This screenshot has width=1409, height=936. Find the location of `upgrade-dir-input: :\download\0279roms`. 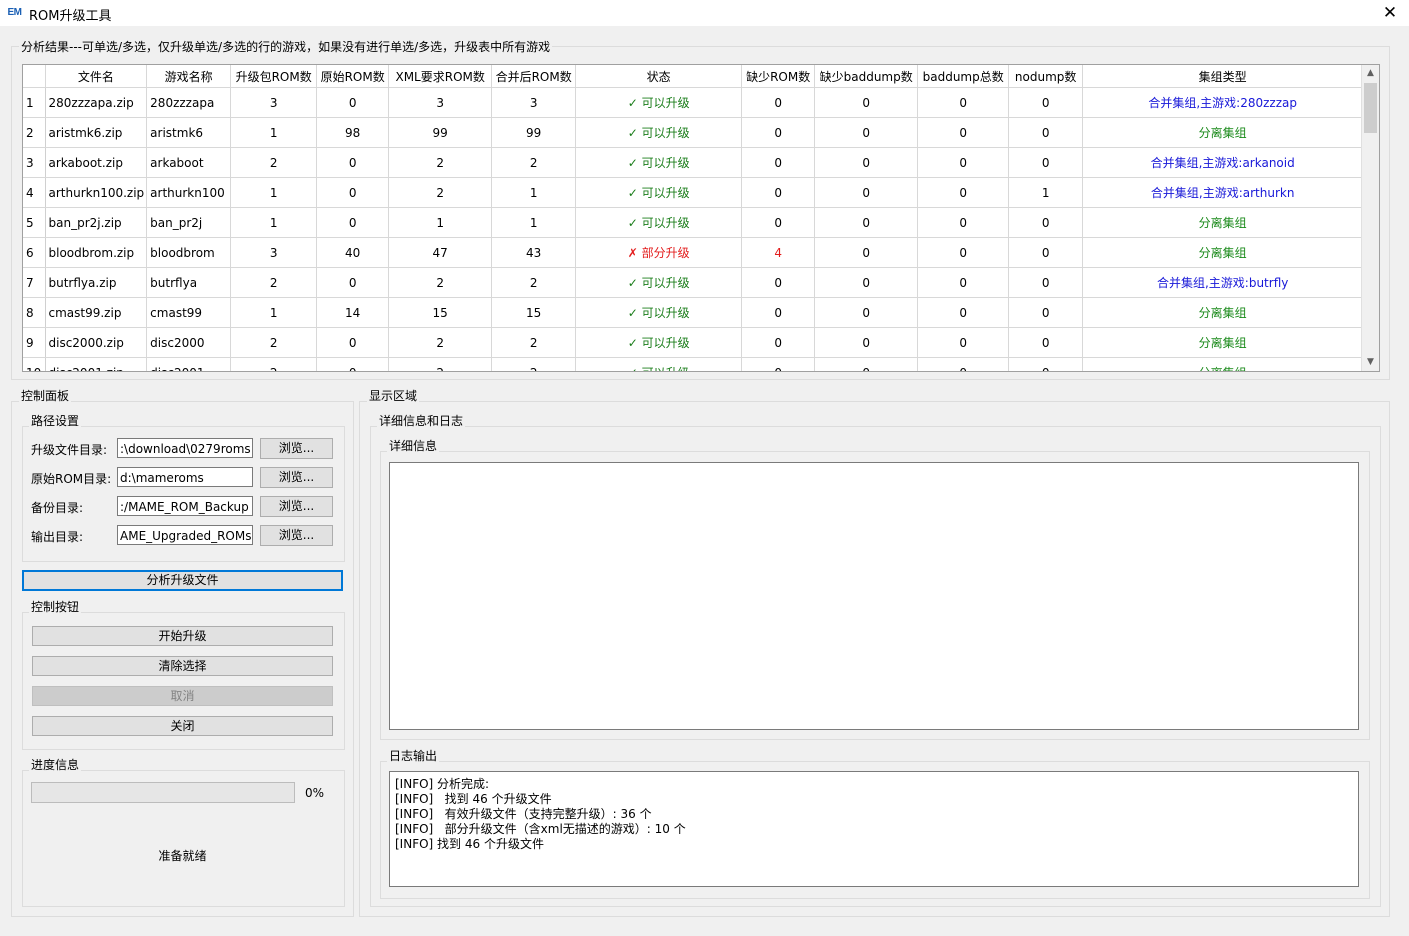

upgrade-dir-input: :\download\0279roms is located at coordinates (185, 448).